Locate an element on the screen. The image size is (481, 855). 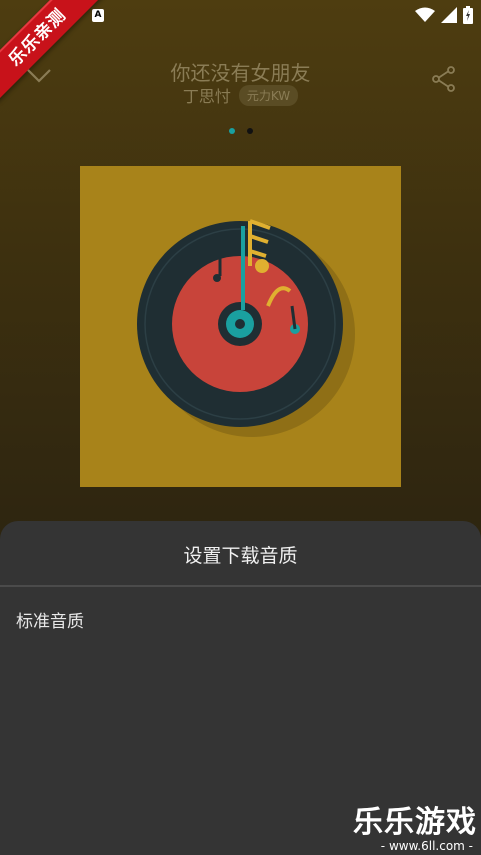
status-icons is located at coordinates (444, 15).